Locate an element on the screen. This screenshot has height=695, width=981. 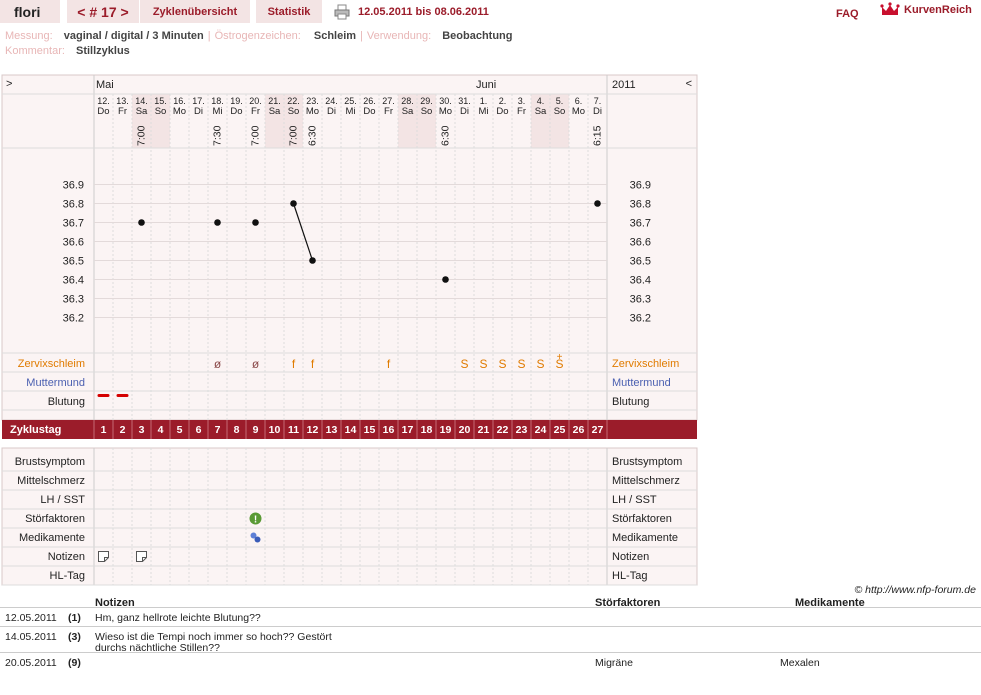
cycle-day-number: 24 is located at coordinates (541, 430).